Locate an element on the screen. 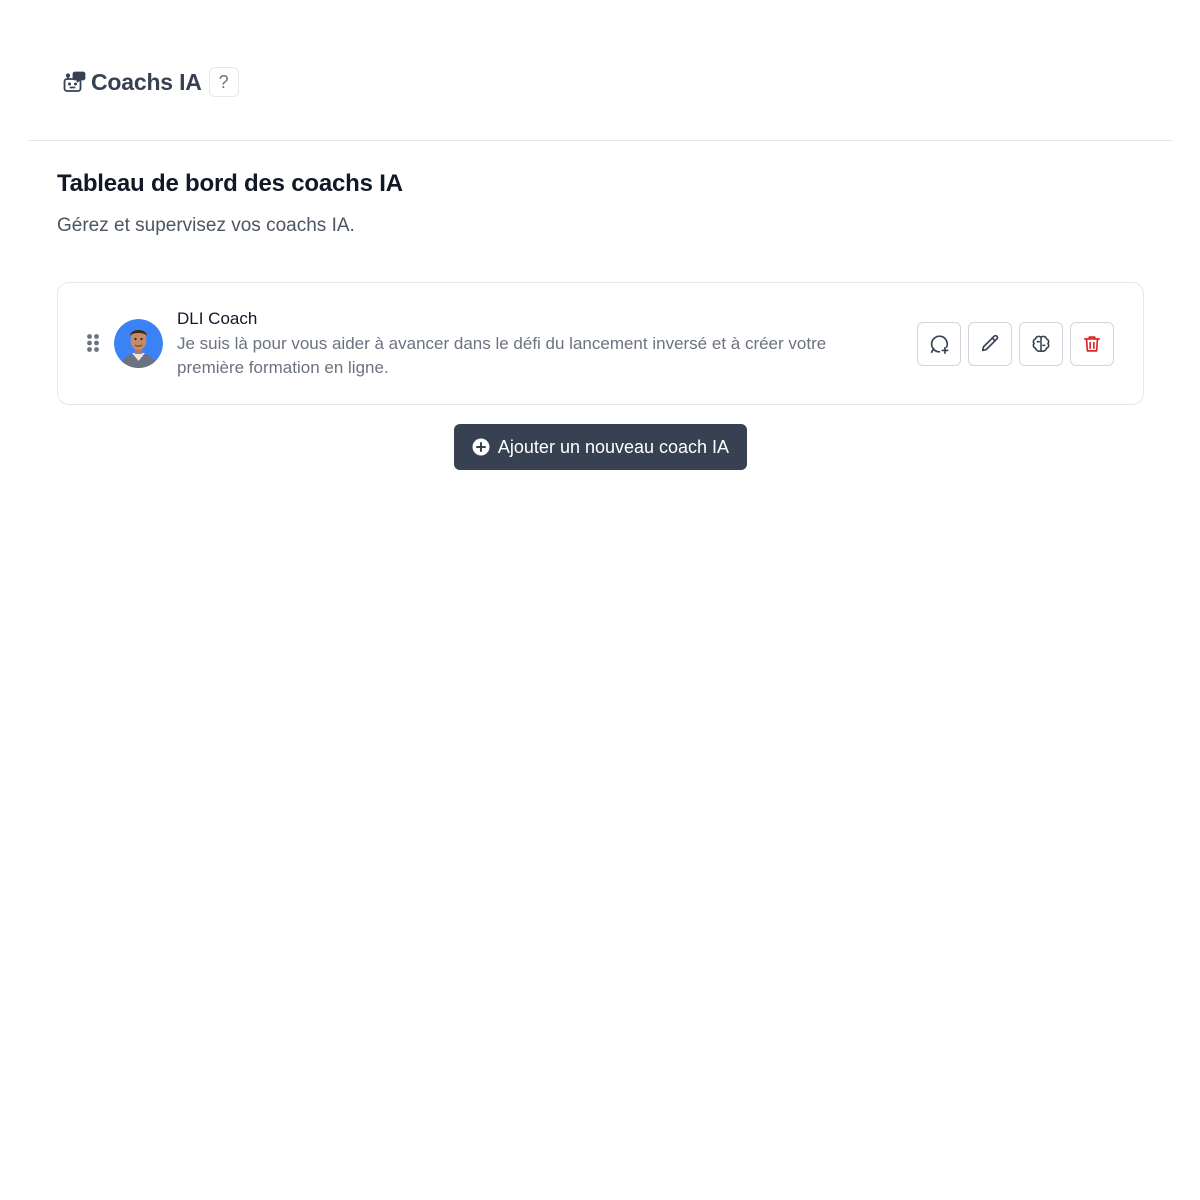 This screenshot has height=1200, width=1200. avatar is located at coordinates (138, 343).